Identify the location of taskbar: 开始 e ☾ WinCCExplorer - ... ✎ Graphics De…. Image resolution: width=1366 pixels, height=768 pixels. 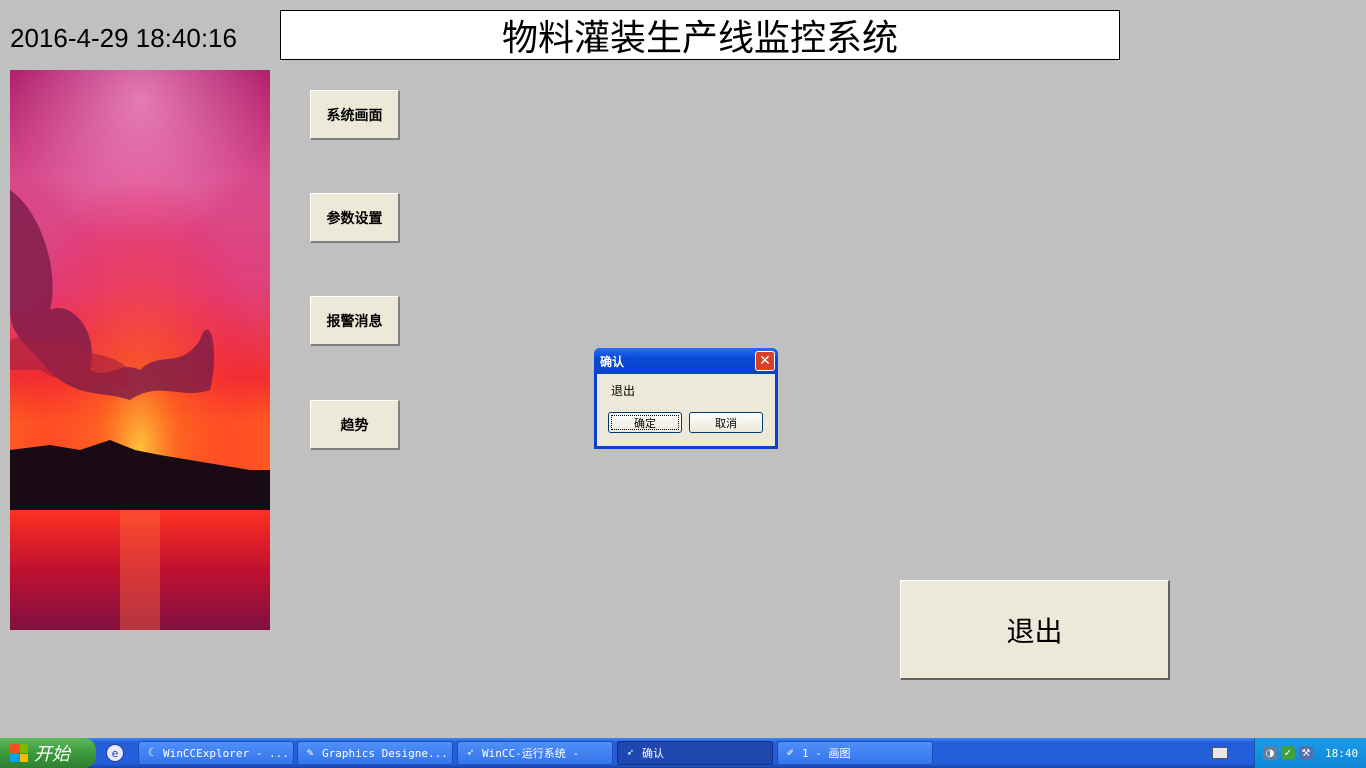
(683, 753).